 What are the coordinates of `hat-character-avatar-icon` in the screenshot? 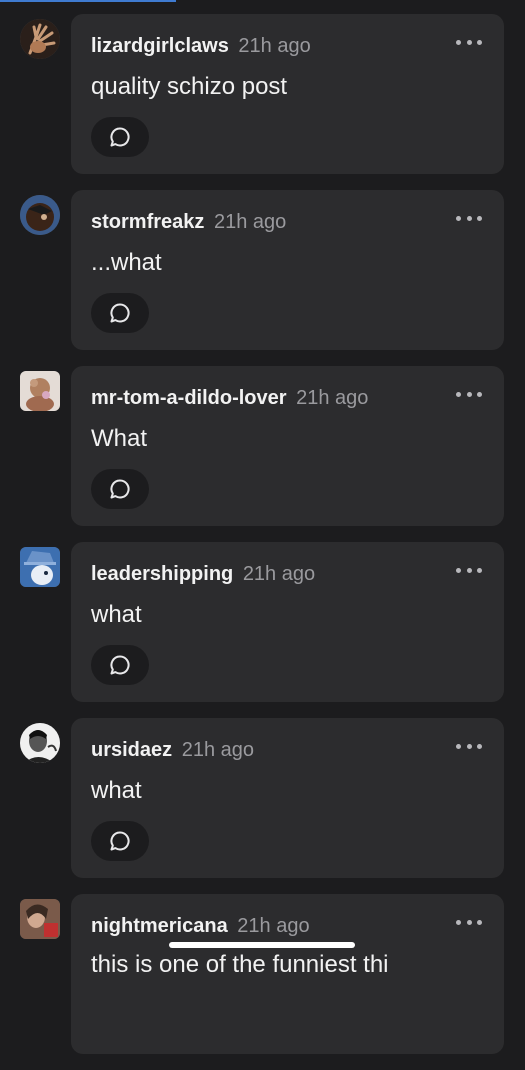 It's located at (40, 567).